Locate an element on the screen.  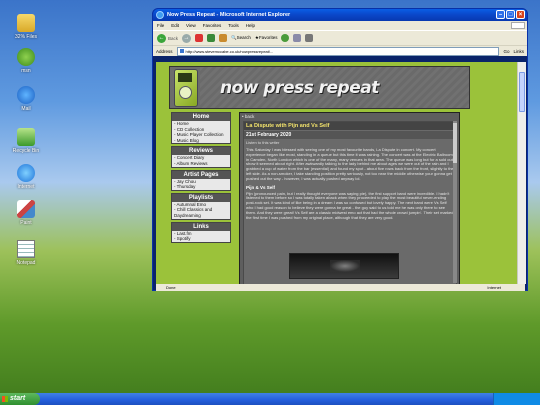
links-button: Links is located at coordinates (518, 51).